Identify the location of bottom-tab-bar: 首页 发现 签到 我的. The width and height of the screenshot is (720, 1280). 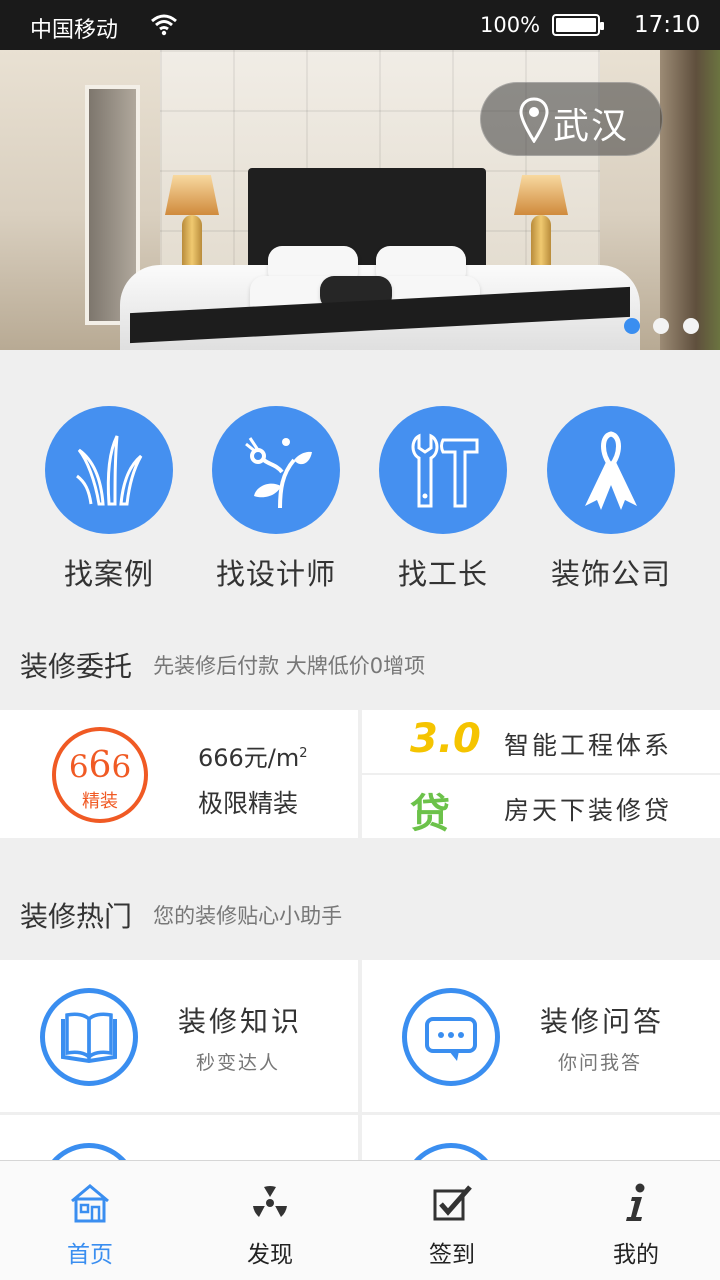
(360, 1220).